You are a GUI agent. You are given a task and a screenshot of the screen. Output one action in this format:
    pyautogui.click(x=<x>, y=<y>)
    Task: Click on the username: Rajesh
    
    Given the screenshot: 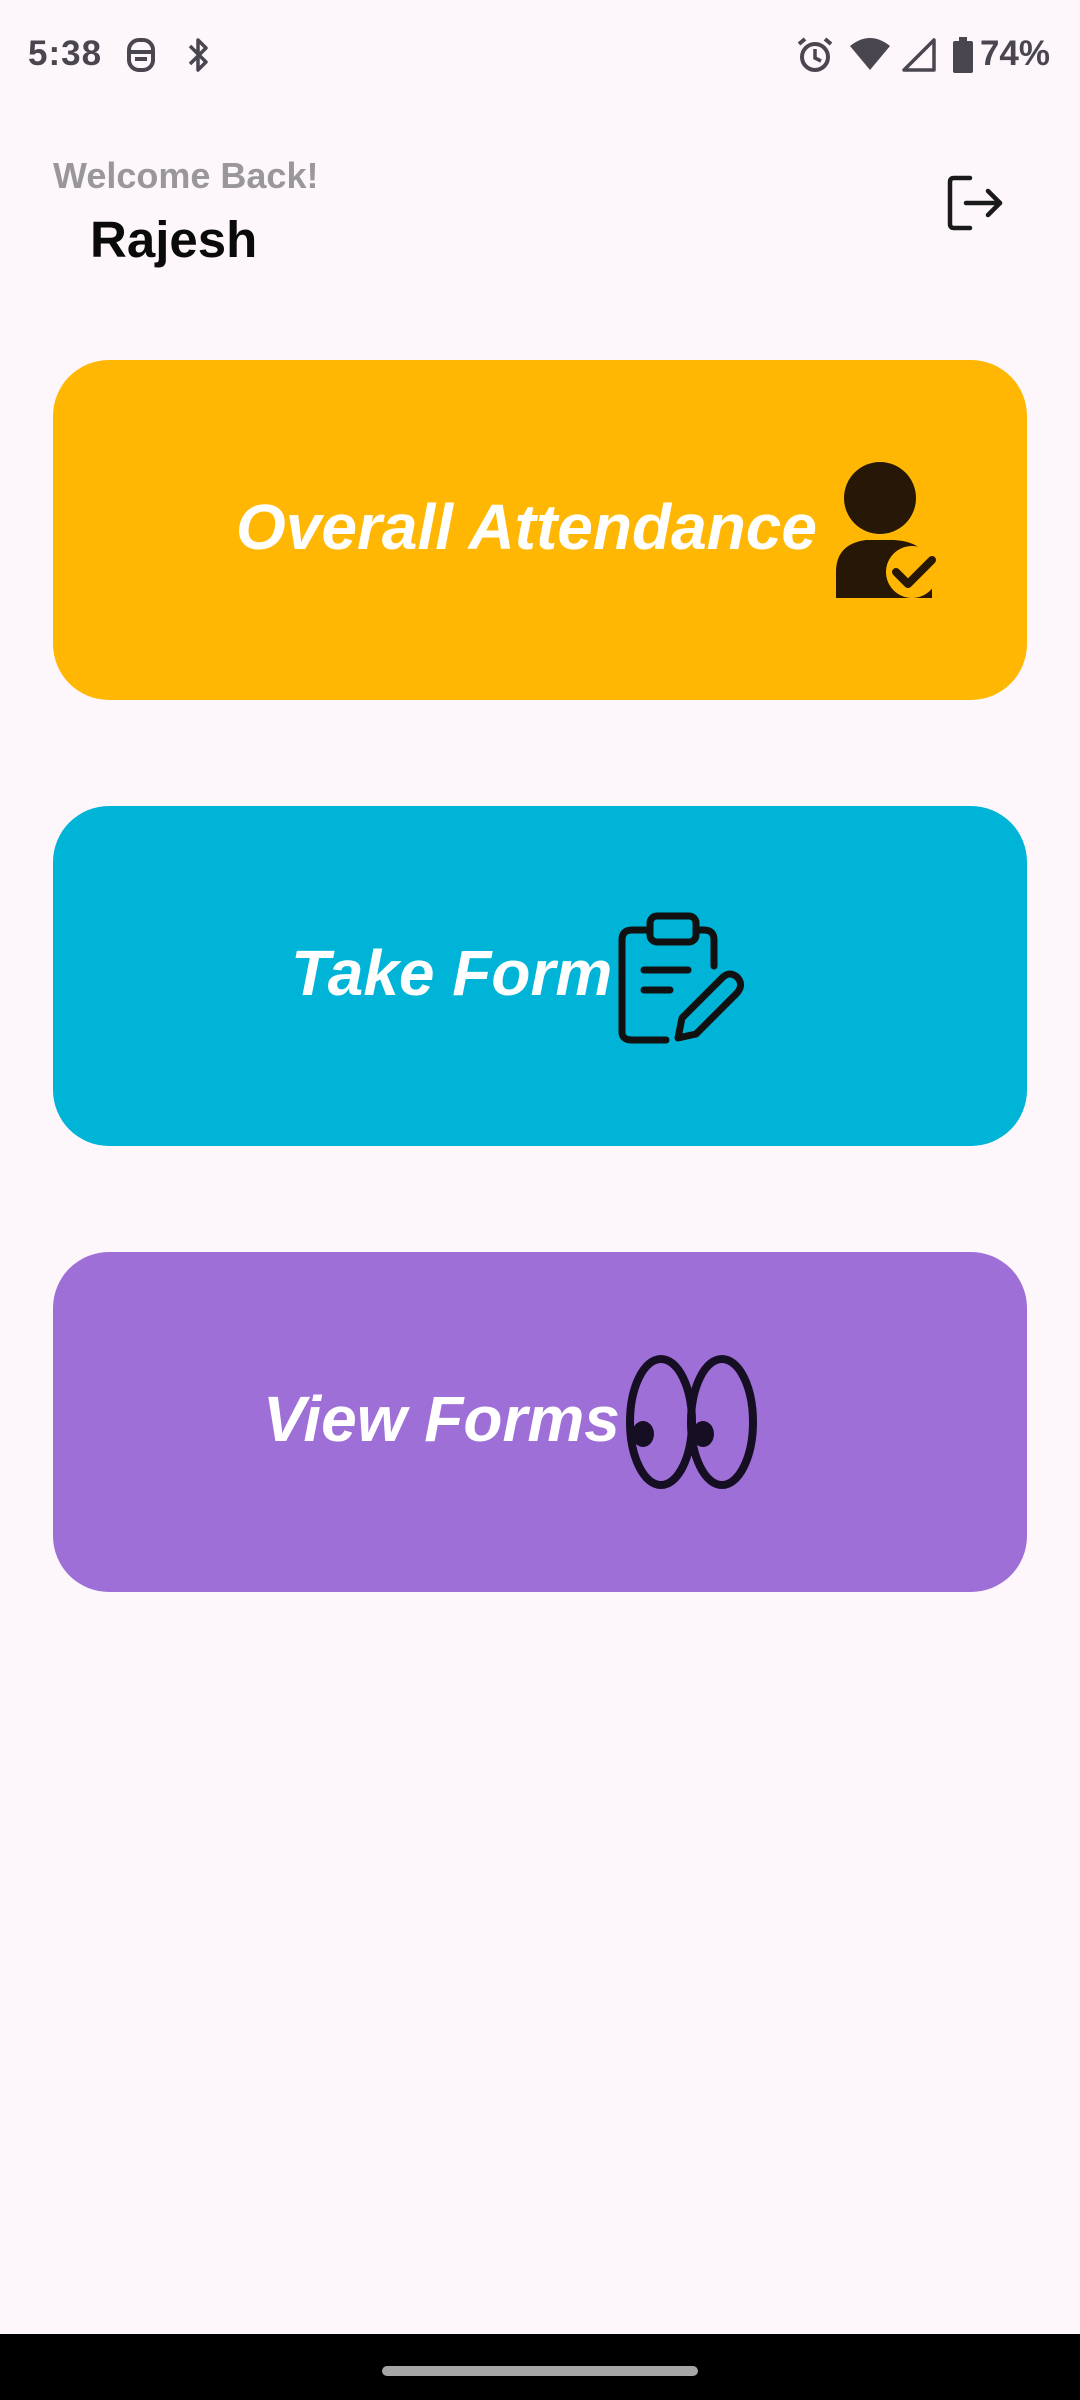 What is the action you would take?
    pyautogui.click(x=174, y=239)
    